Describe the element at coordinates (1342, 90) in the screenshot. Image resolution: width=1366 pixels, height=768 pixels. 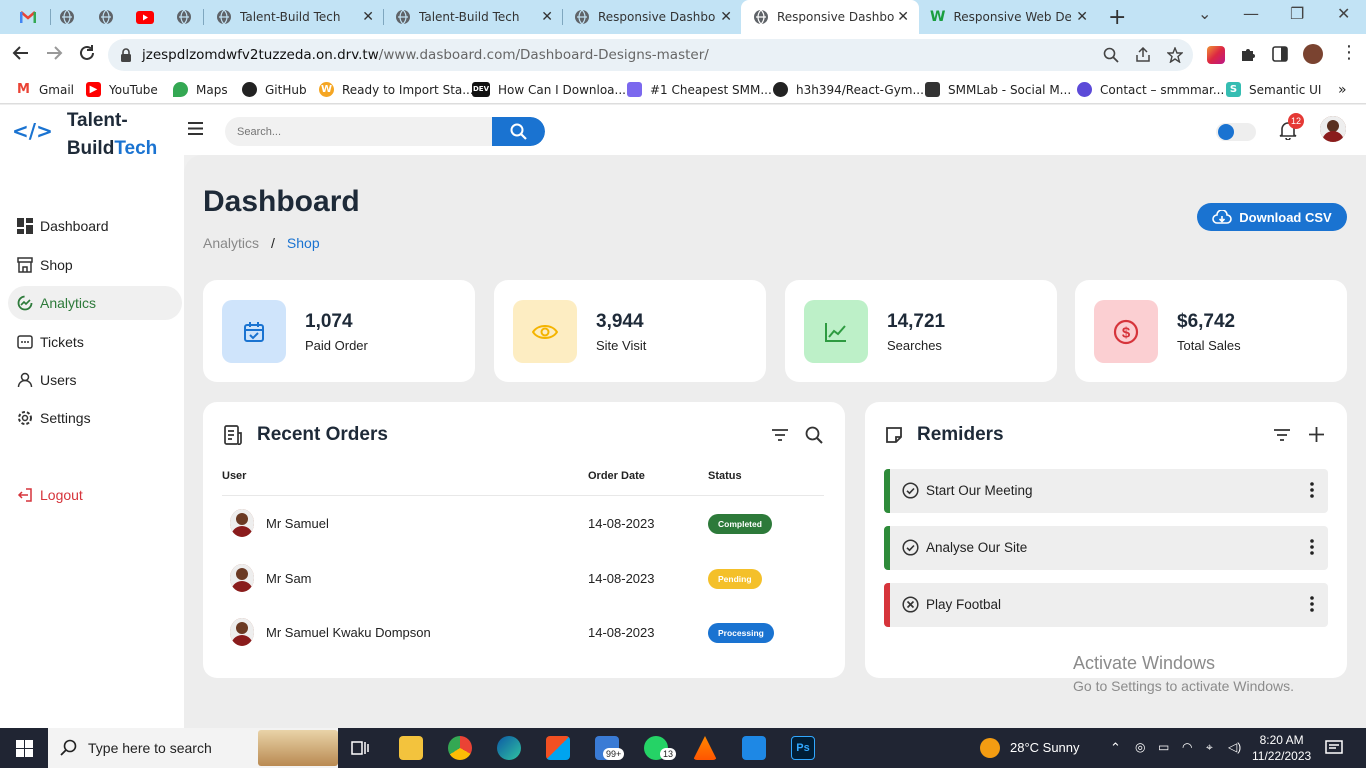
I see `bookmarks-overflow-icon: »` at that location.